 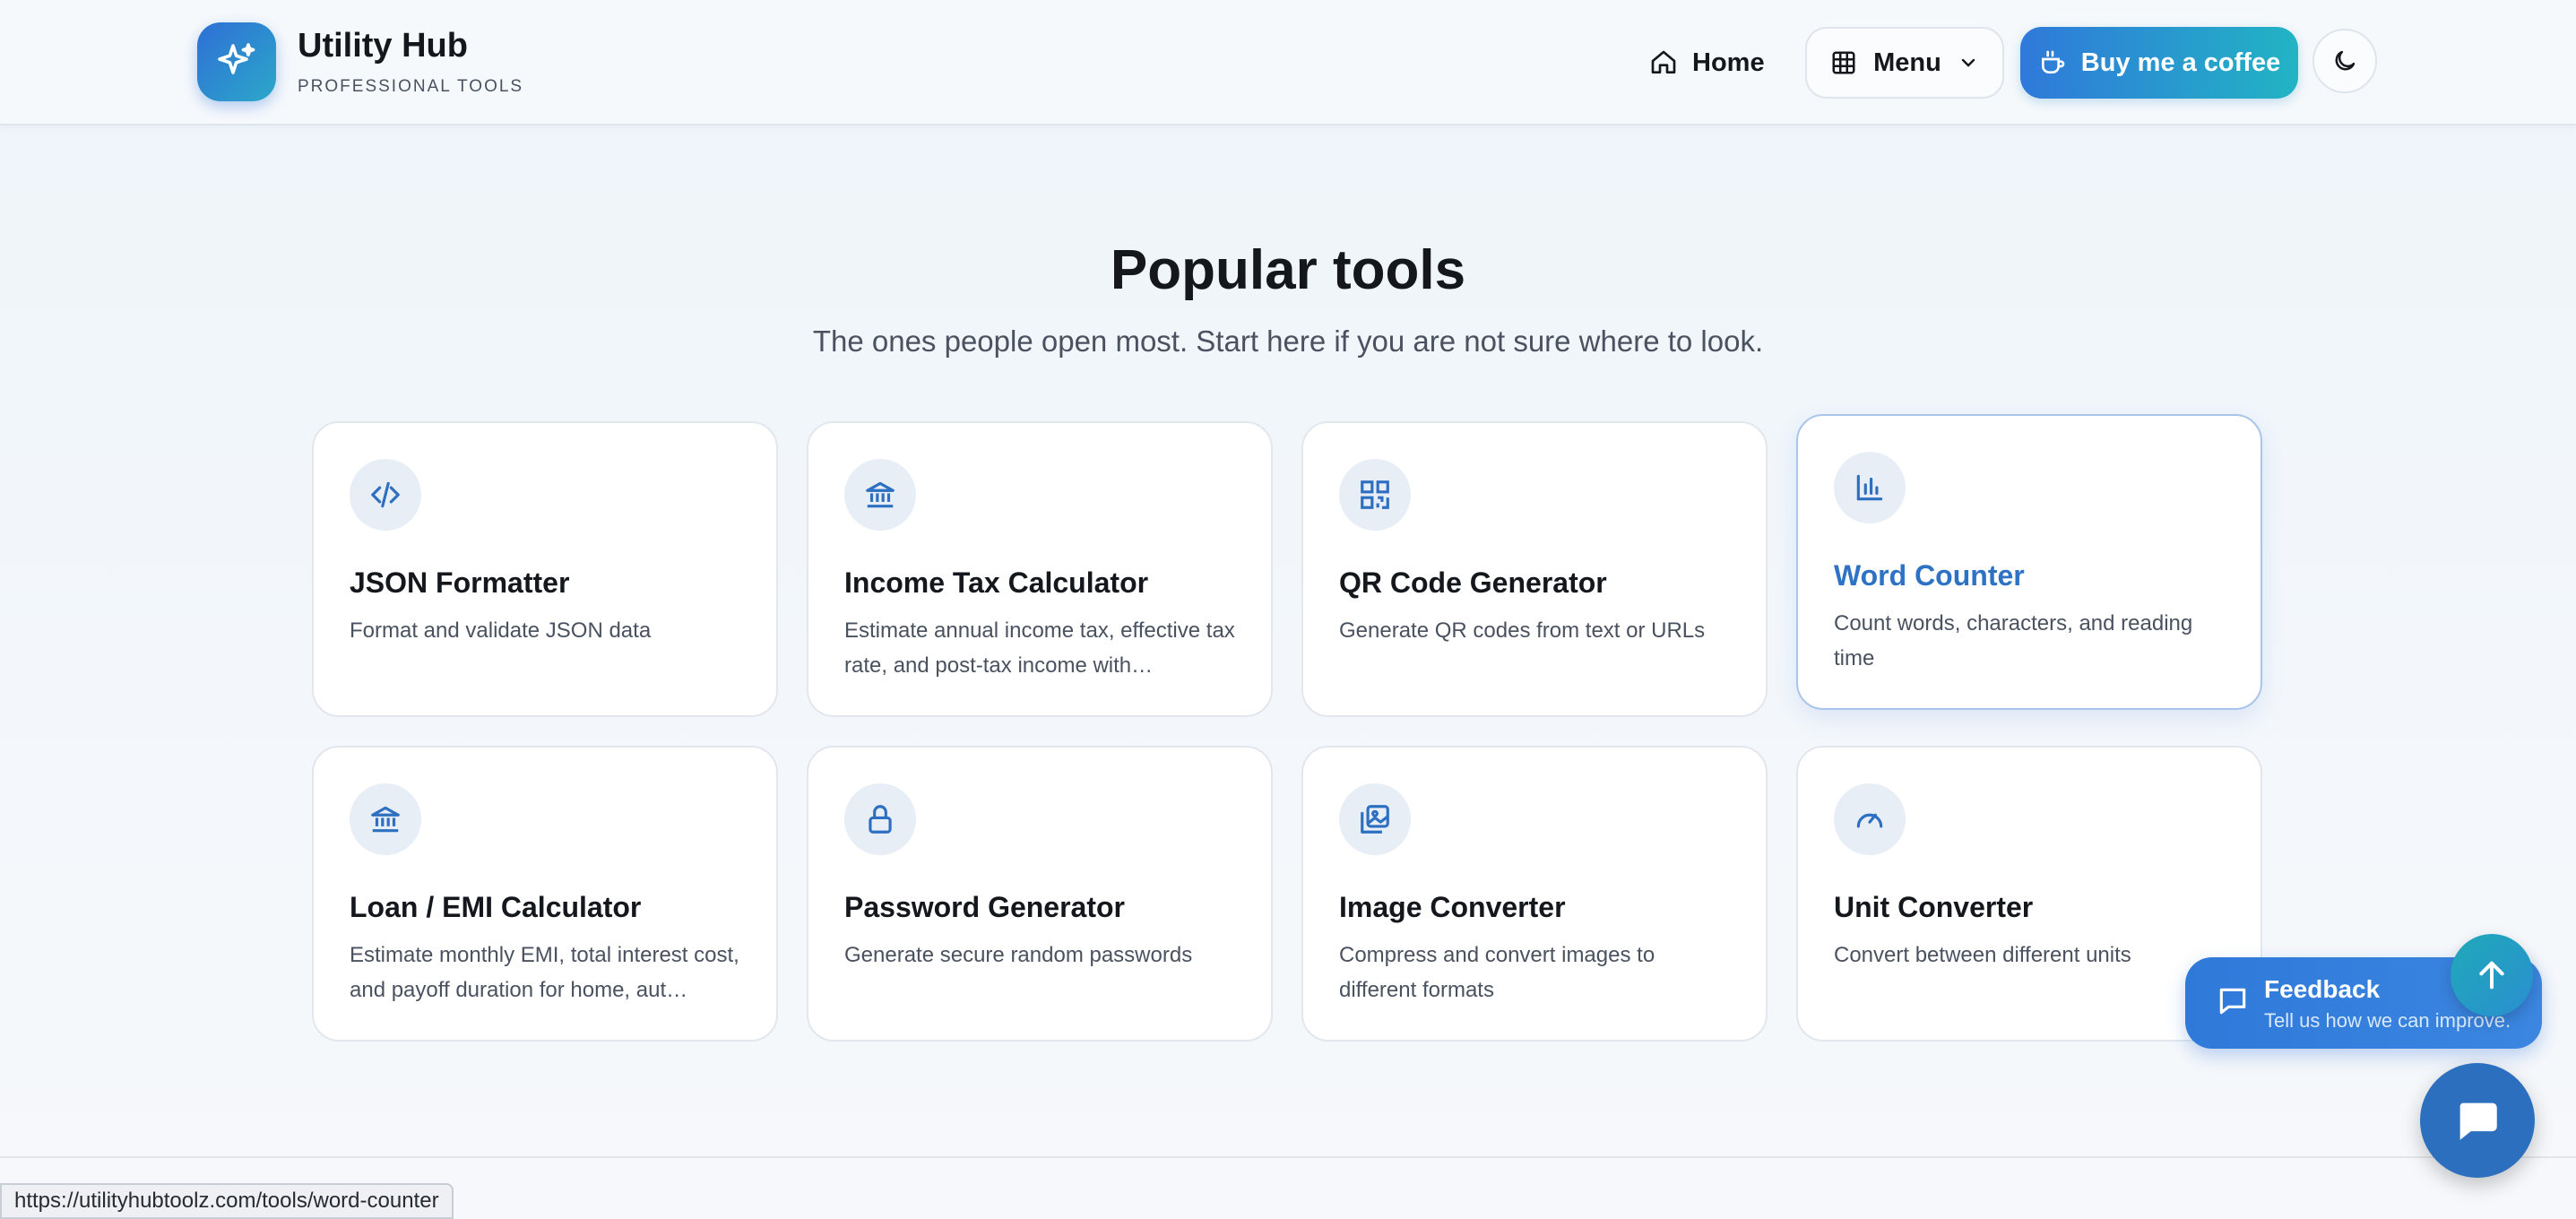 I want to click on theme-toggle-button, so click(x=2344, y=61).